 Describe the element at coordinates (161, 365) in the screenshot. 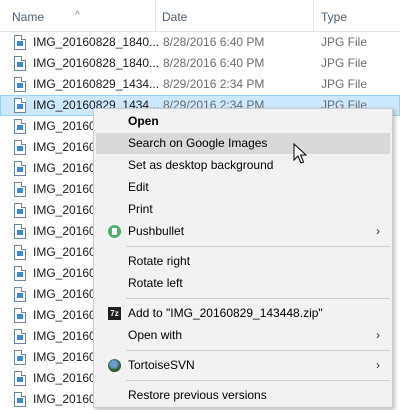

I see `menu-item-label: TortoiseSVN` at that location.